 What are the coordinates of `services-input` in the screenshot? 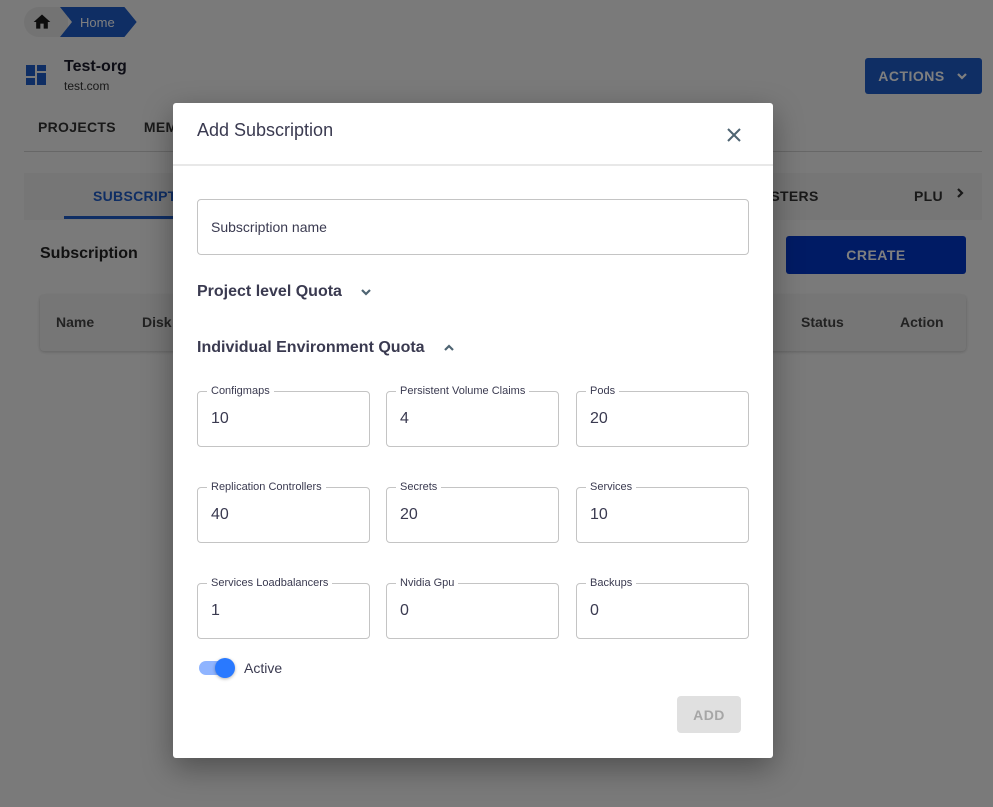 It's located at (662, 515).